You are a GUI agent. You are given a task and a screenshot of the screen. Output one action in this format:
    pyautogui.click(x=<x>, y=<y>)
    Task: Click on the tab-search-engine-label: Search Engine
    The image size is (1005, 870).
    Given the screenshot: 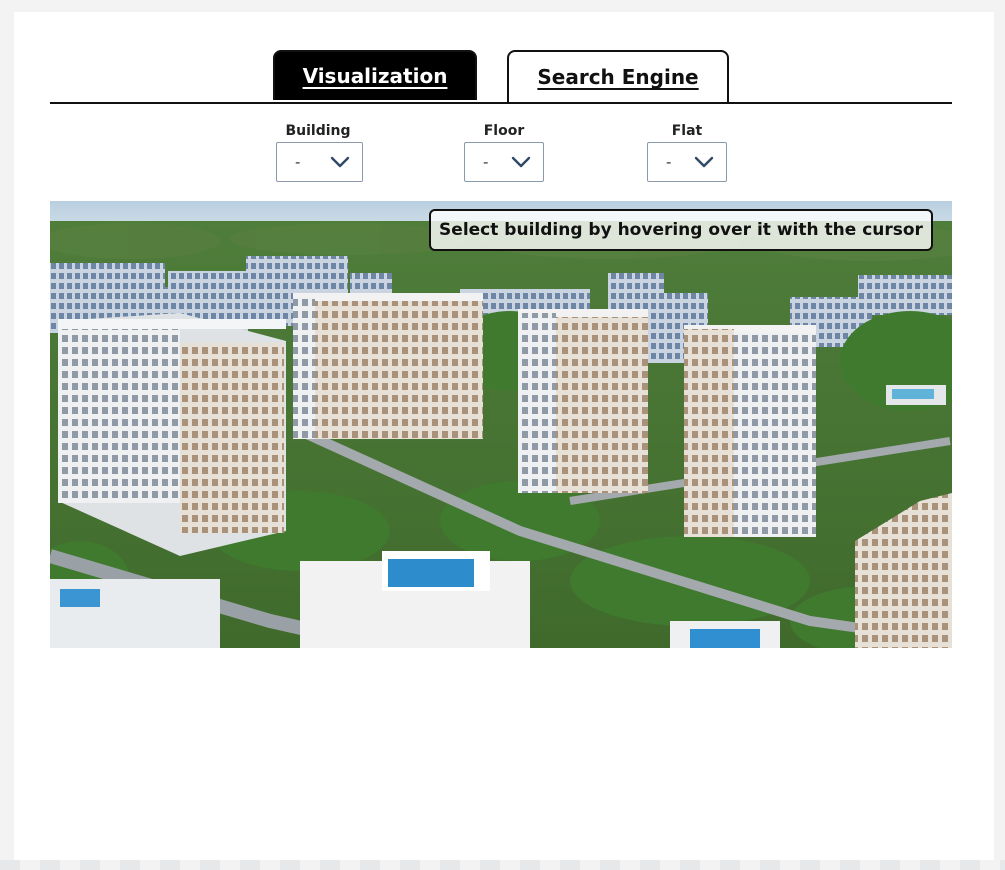 What is the action you would take?
    pyautogui.click(x=618, y=77)
    